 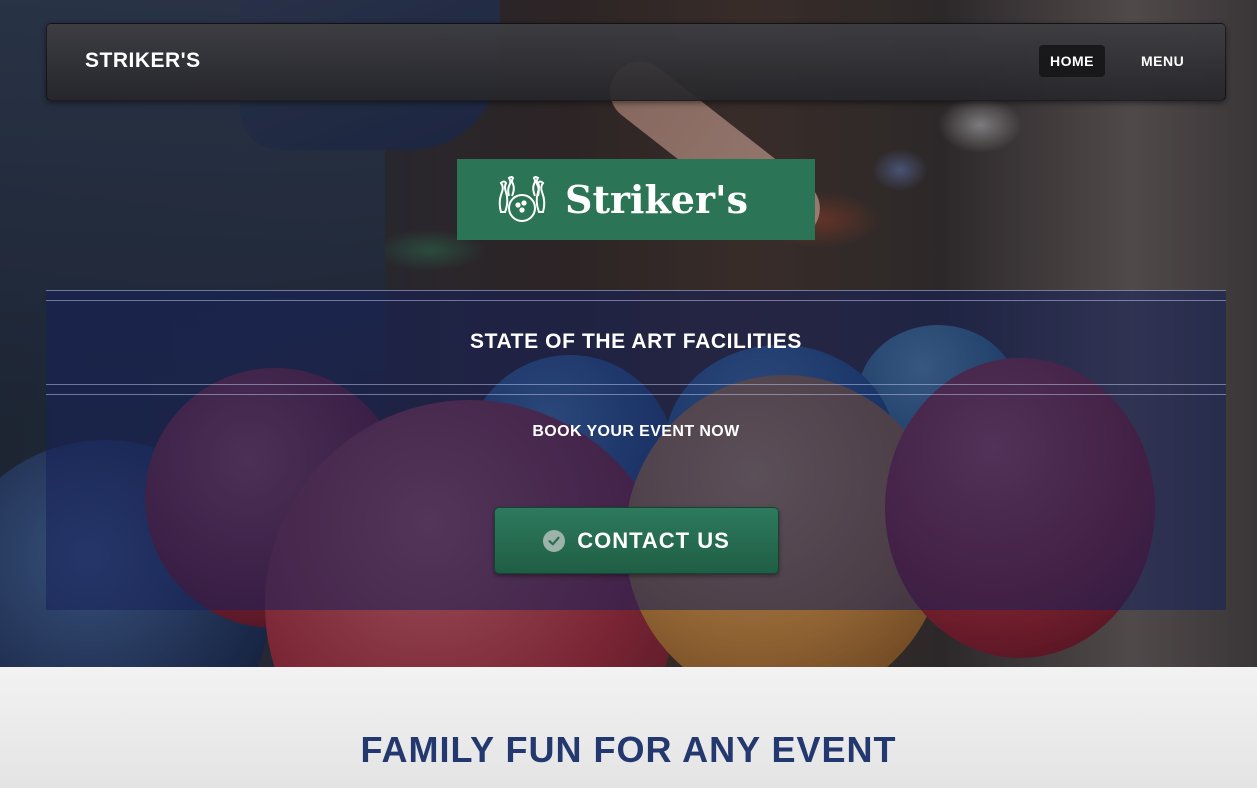 What do you see at coordinates (554, 540) in the screenshot?
I see `check-circle-icon` at bounding box center [554, 540].